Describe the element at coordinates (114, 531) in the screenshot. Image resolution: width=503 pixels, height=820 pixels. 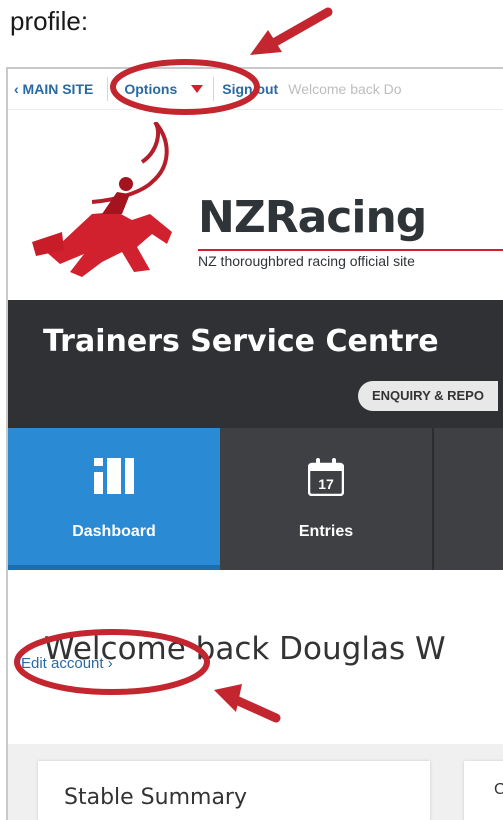
I see `nav-label-dashboard: Dashboard` at that location.